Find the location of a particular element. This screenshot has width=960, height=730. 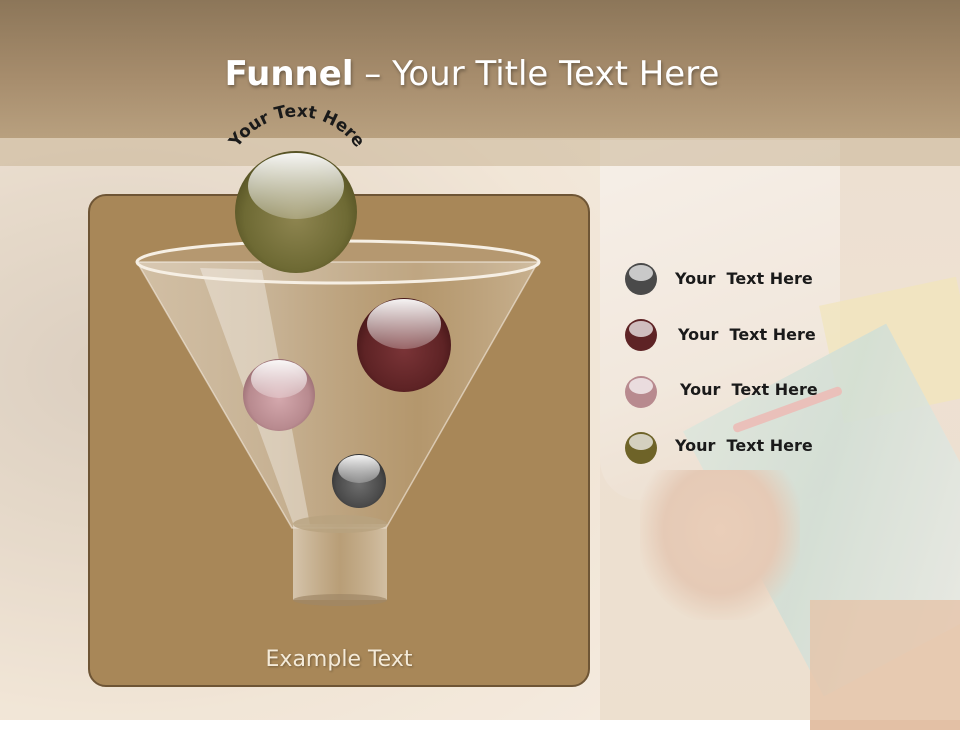

legend-label-3: Your Text Here is located at coordinates (749, 389).